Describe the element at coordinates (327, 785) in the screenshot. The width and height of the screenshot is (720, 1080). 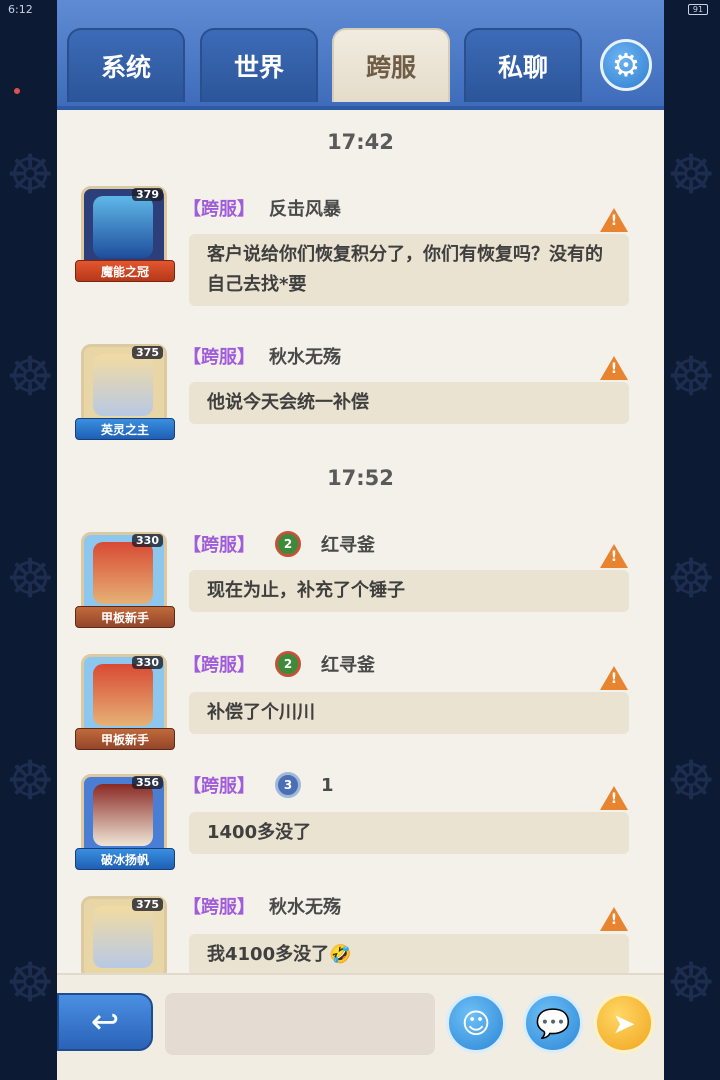
I see `username: 1` at that location.